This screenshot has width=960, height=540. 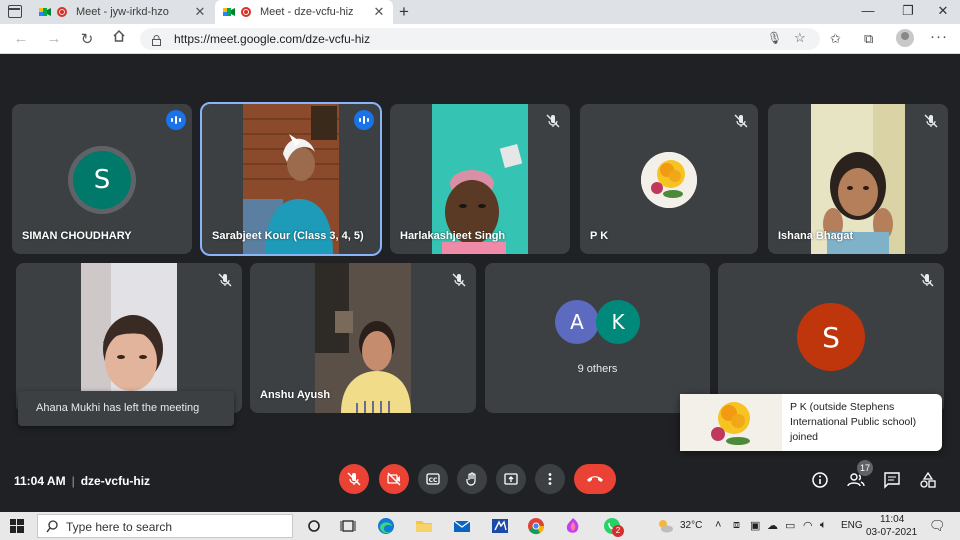 What do you see at coordinates (536, 526) in the screenshot?
I see `chrome-icon` at bounding box center [536, 526].